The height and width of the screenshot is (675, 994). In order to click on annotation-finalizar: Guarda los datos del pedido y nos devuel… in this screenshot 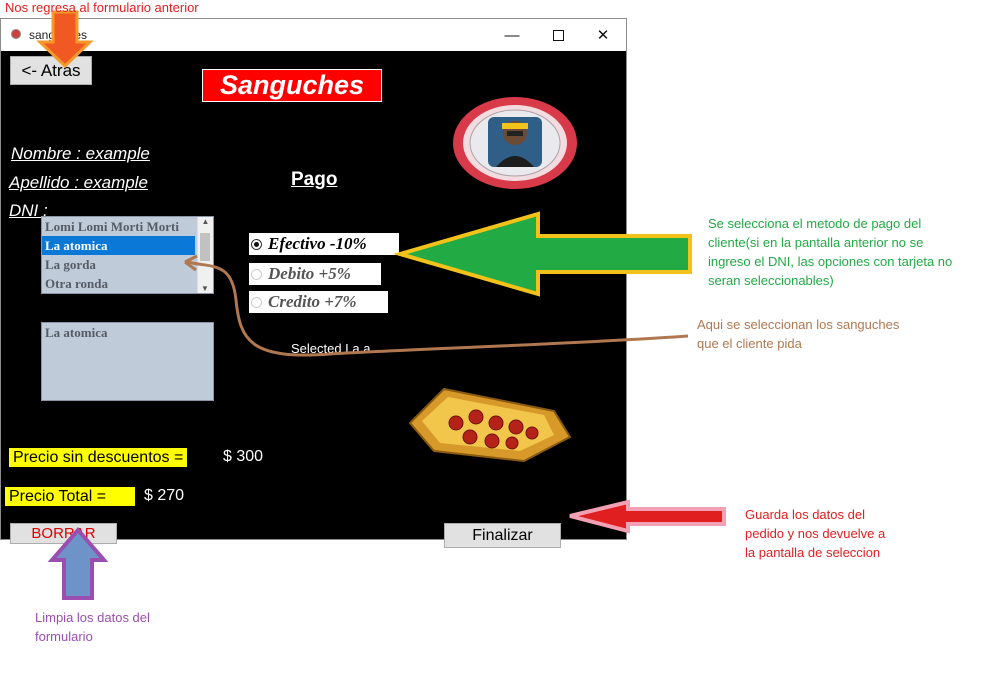, I will do `click(815, 533)`.